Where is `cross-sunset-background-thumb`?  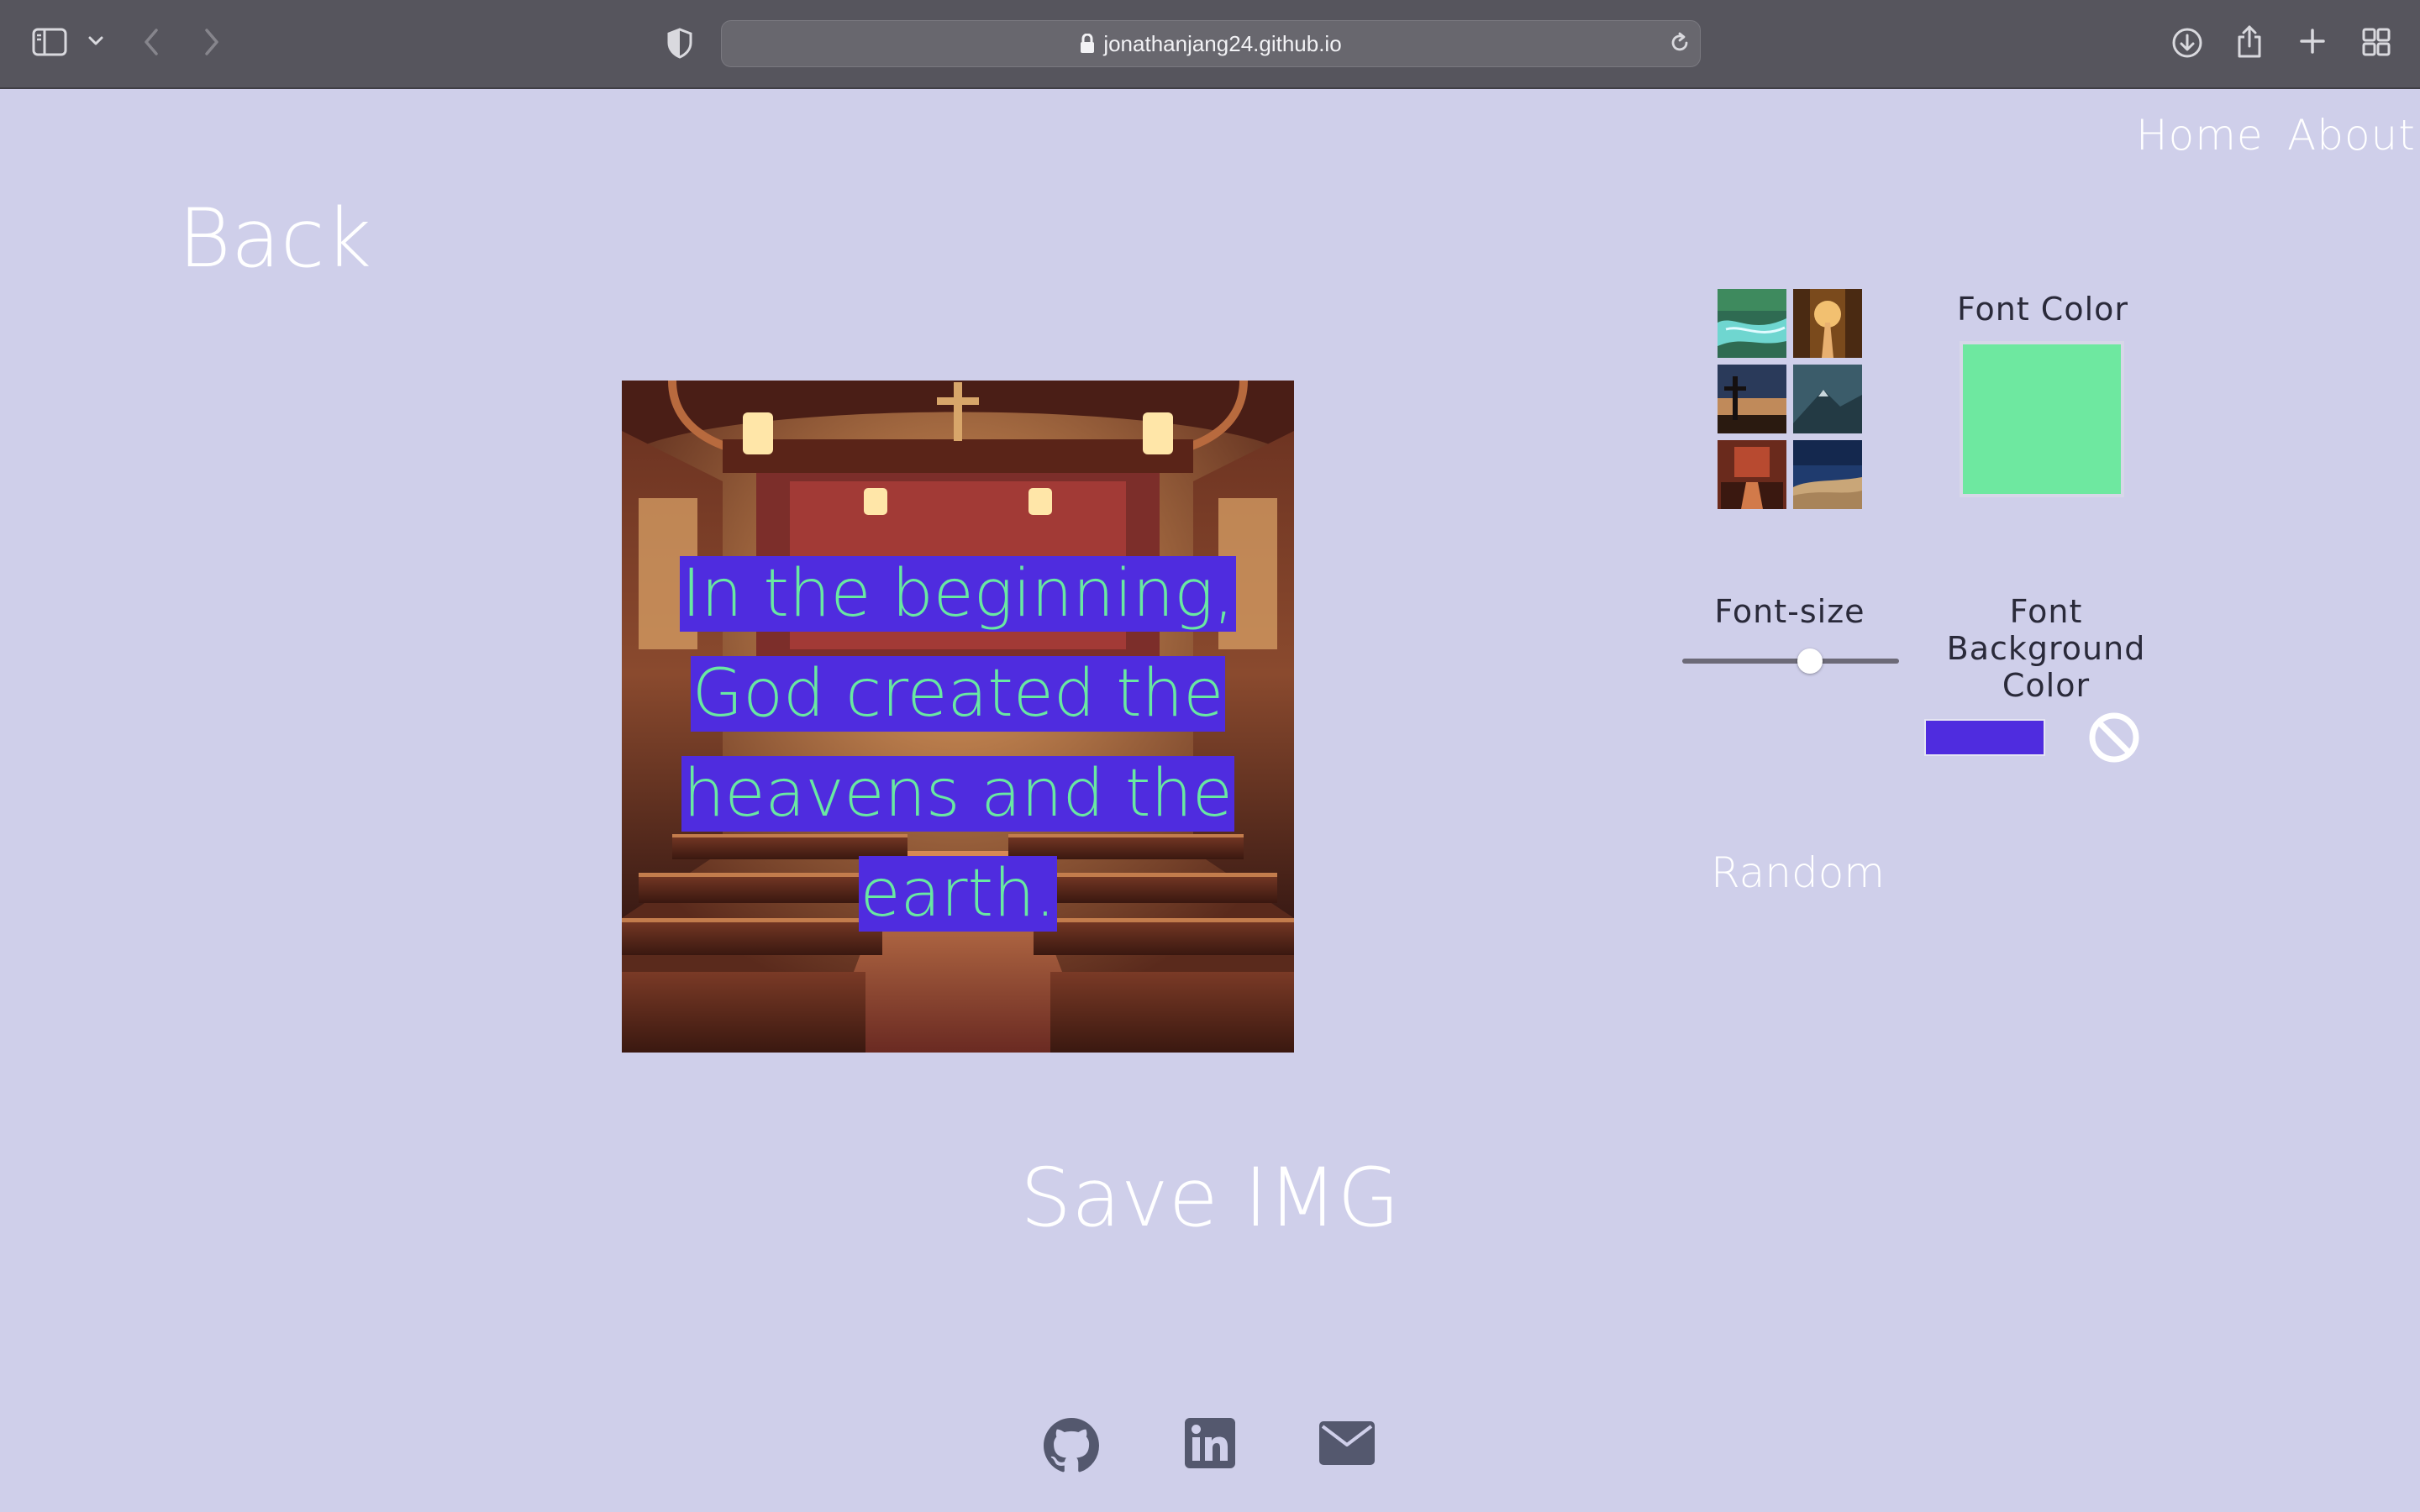
cross-sunset-background-thumb is located at coordinates (1752, 399).